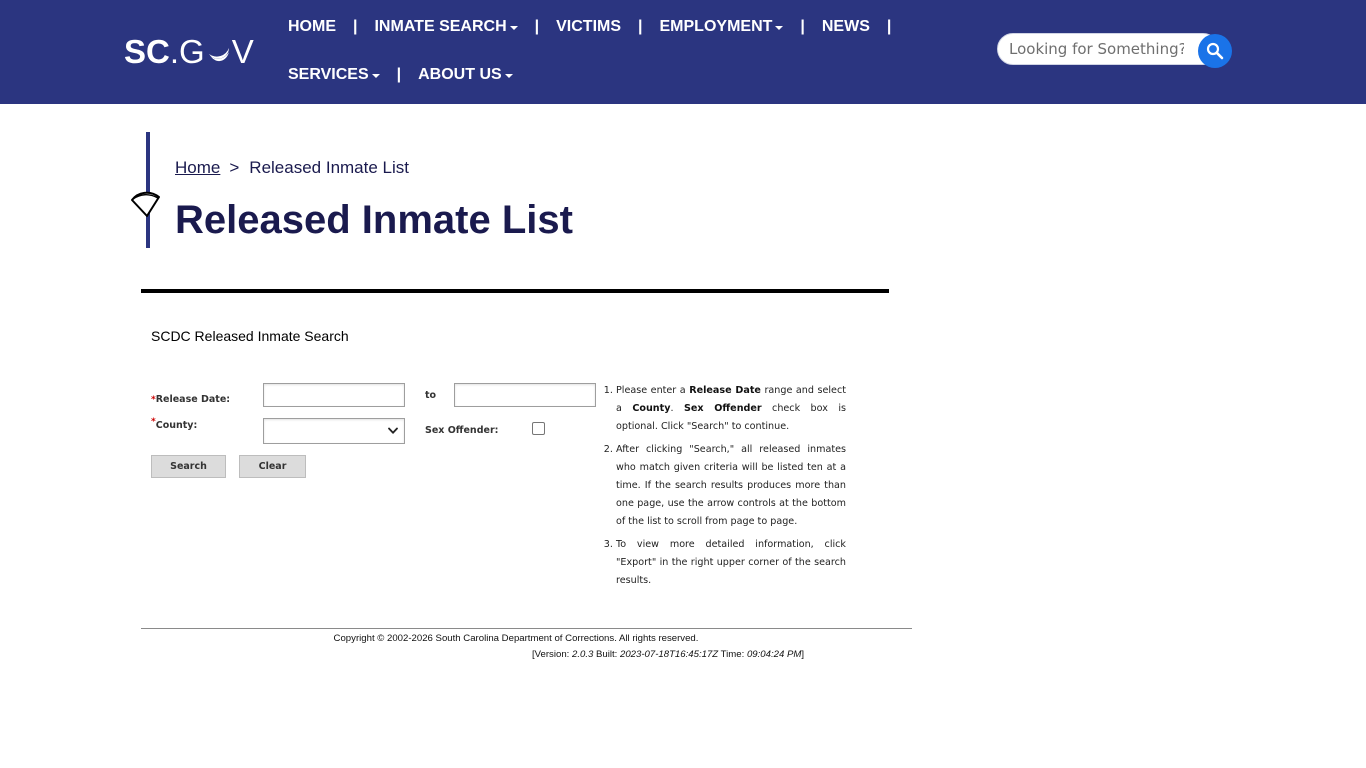 This screenshot has width=1366, height=768. What do you see at coordinates (722, 408) in the screenshot?
I see `instr1-sex-offender: Sex Offender` at bounding box center [722, 408].